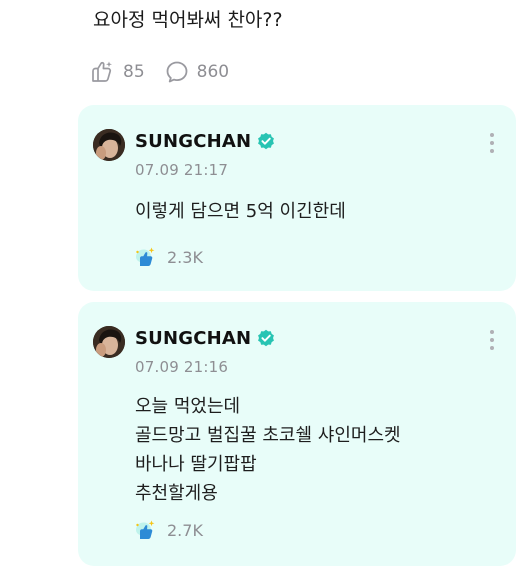  What do you see at coordinates (188, 20) in the screenshot?
I see `fan-post-text: 요아정 먹어봐써 찬아??` at bounding box center [188, 20].